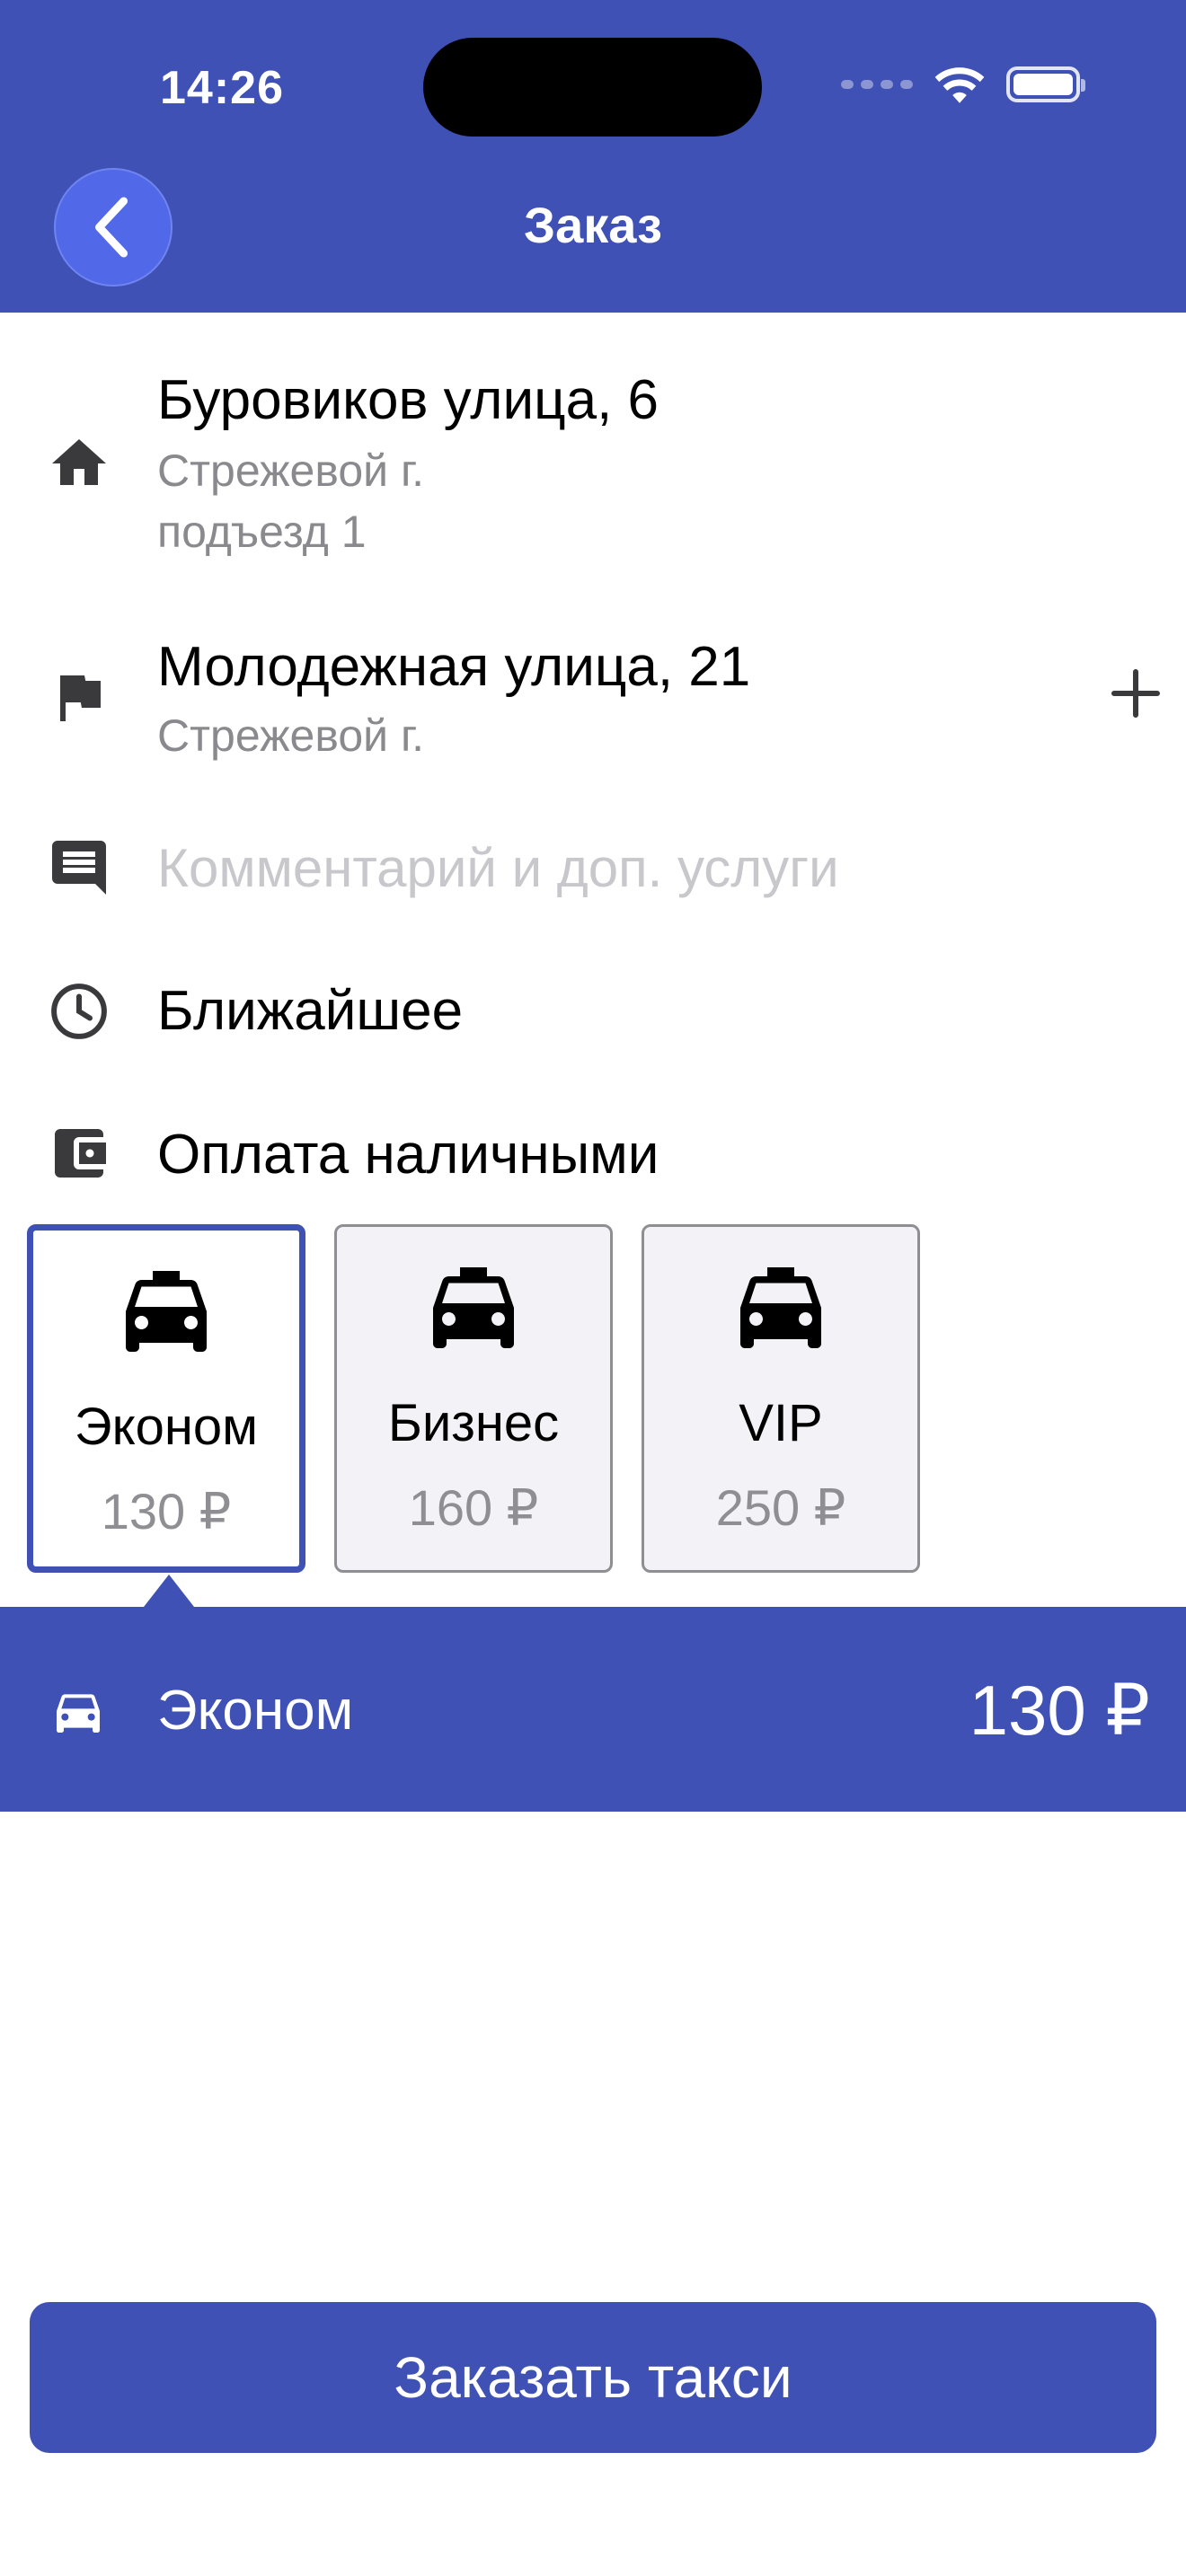  I want to click on comment-field: Комментарий и доп. услуги, so click(498, 868).